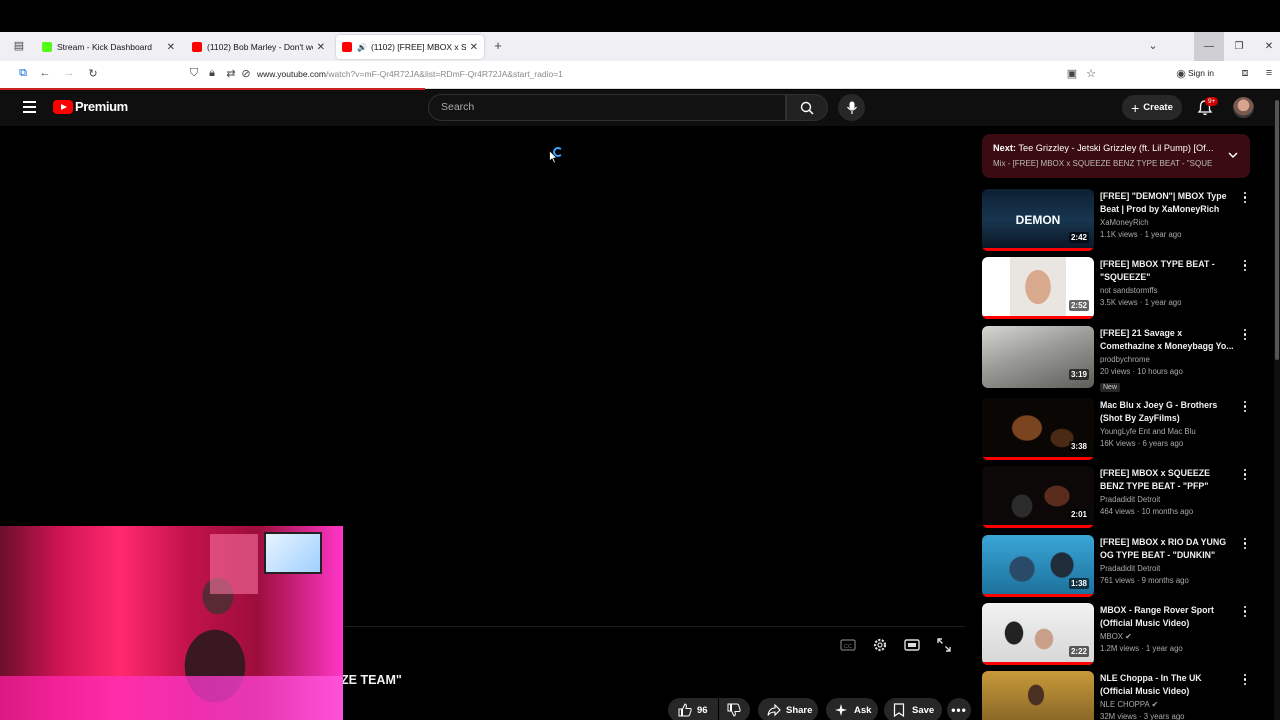 The width and height of the screenshot is (1280, 720). What do you see at coordinates (1181, 73) in the screenshot?
I see `account-icon: ◉` at bounding box center [1181, 73].